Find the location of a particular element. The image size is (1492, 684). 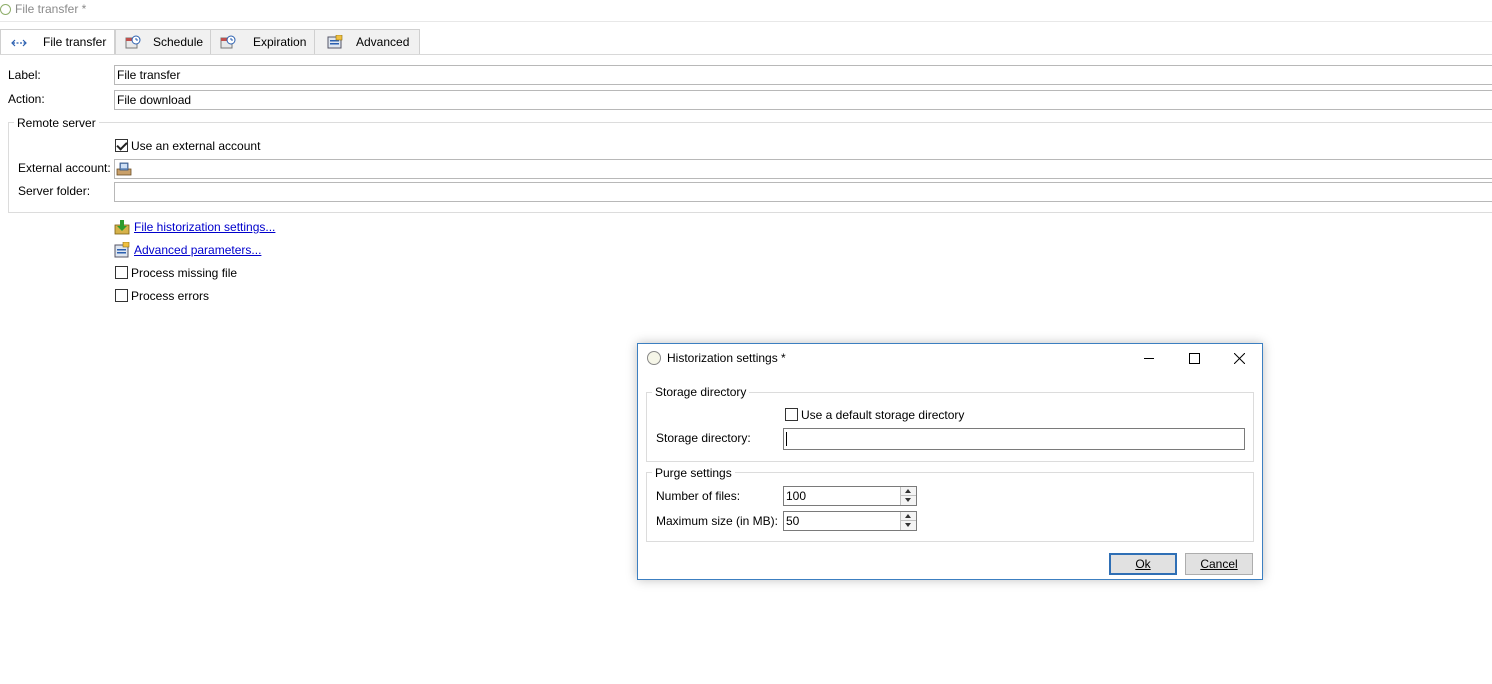

label-caption: Label: is located at coordinates (24, 75).